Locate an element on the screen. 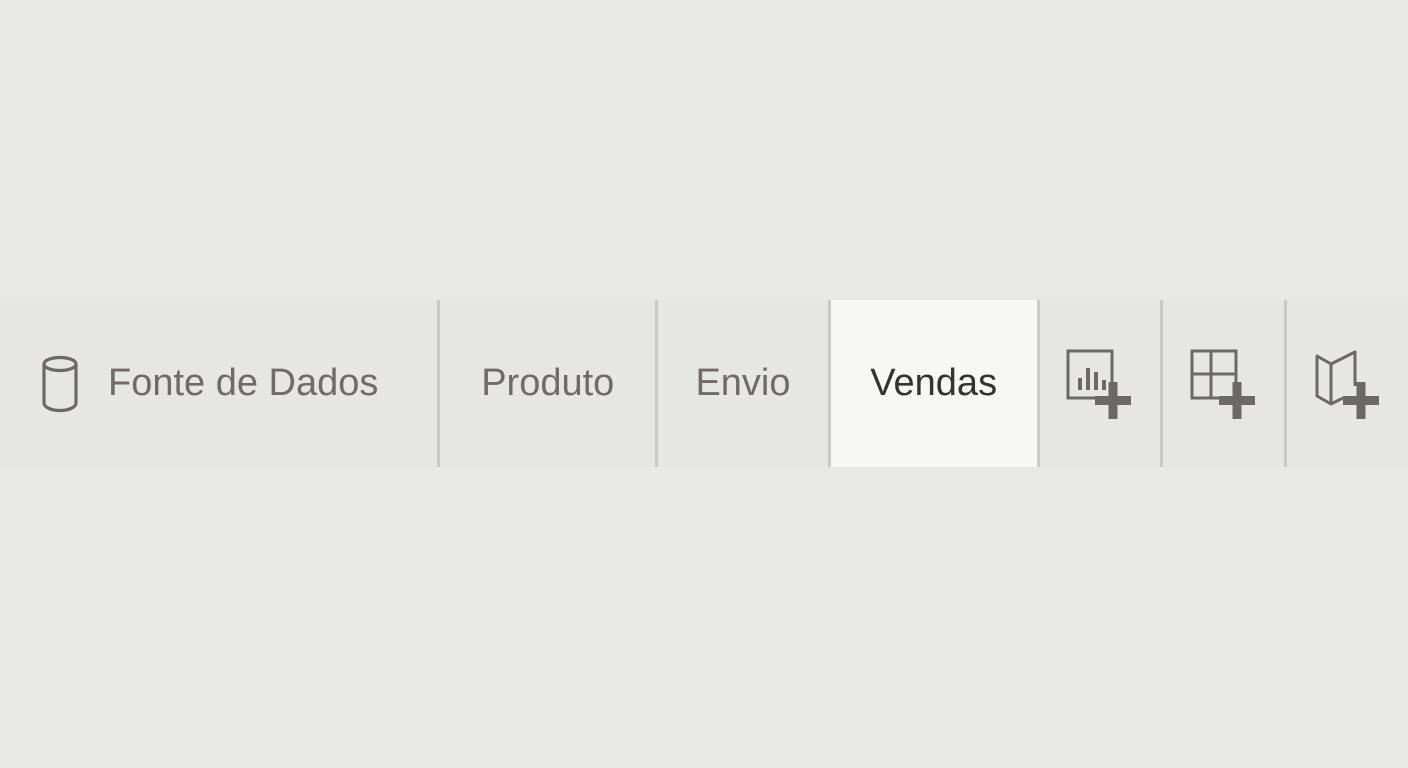  new-worksheet-button is located at coordinates (1100, 383).